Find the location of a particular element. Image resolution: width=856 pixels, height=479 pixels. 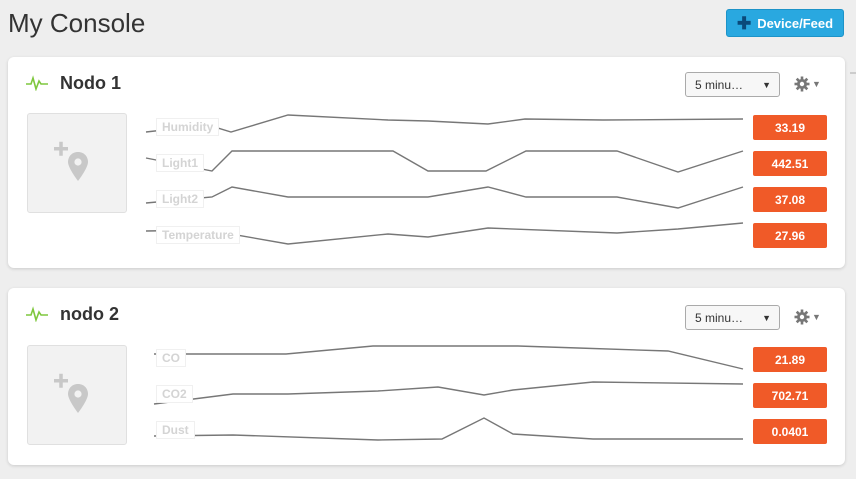

device-name: nodo 2 is located at coordinates (89, 314).